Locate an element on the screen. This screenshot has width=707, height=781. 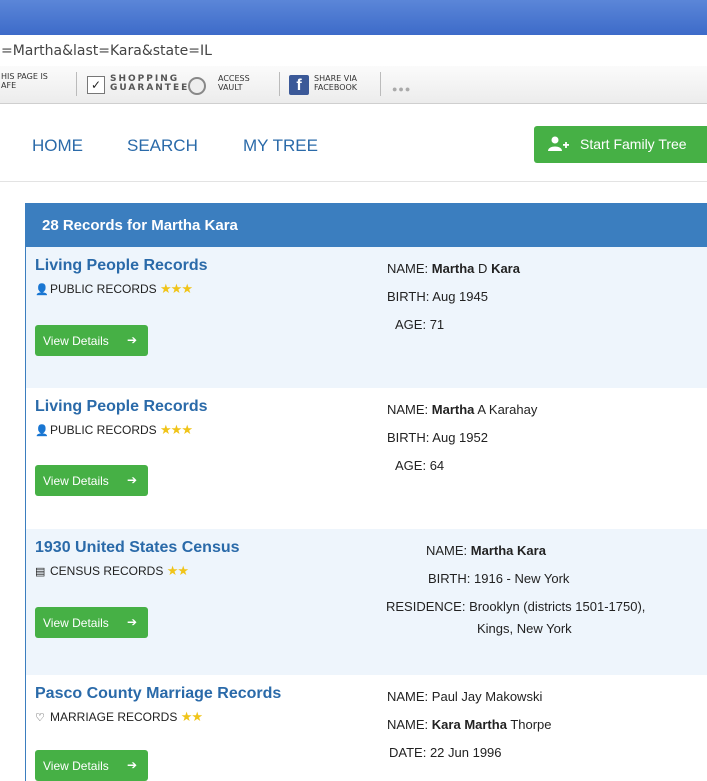
vault-line2: VAULT is located at coordinates (230, 87).